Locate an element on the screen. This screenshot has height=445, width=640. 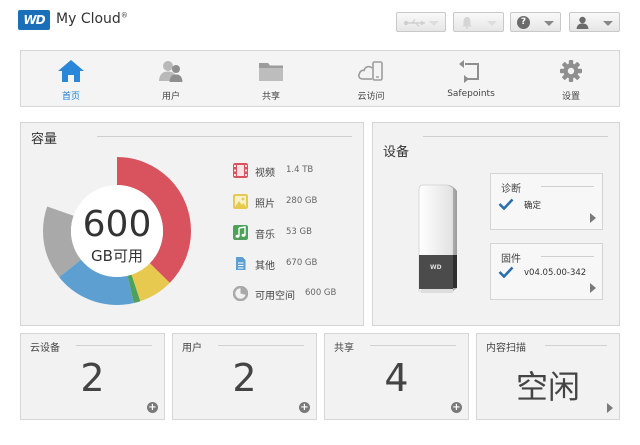
home-icon is located at coordinates (71, 71).